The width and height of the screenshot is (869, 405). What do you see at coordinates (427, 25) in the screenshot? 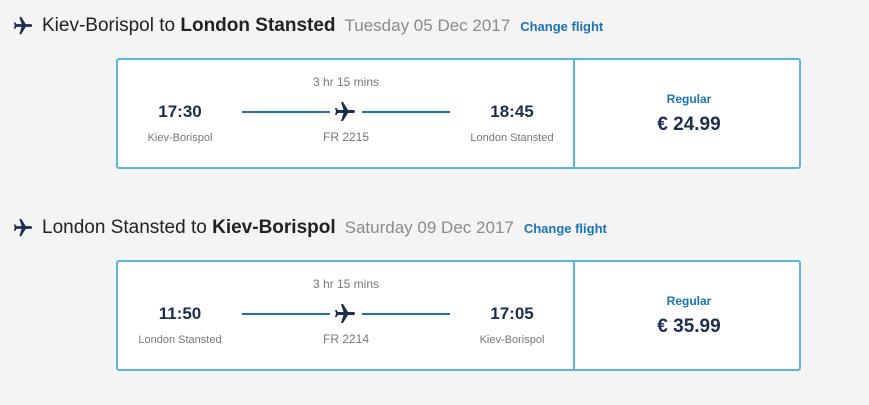
I see `flight-date: Tuesday 05 Dec 2017` at bounding box center [427, 25].